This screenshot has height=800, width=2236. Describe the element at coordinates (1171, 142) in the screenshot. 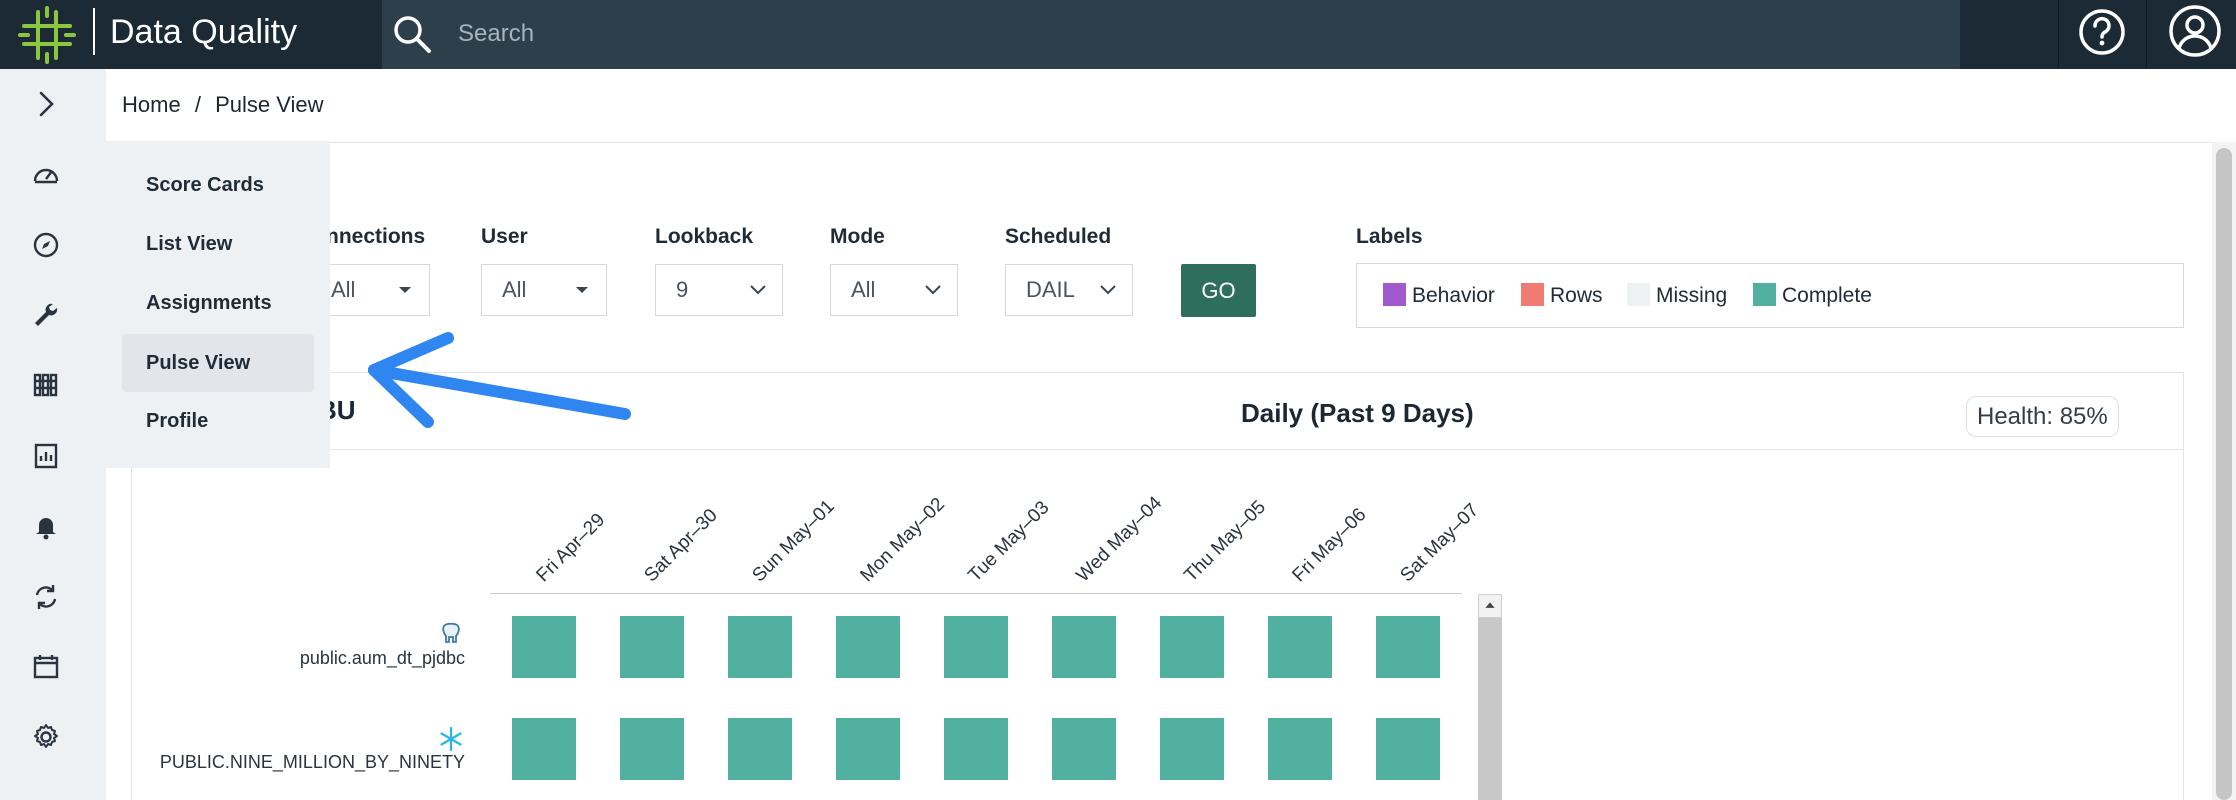

I see `breadcrumb-divider` at that location.